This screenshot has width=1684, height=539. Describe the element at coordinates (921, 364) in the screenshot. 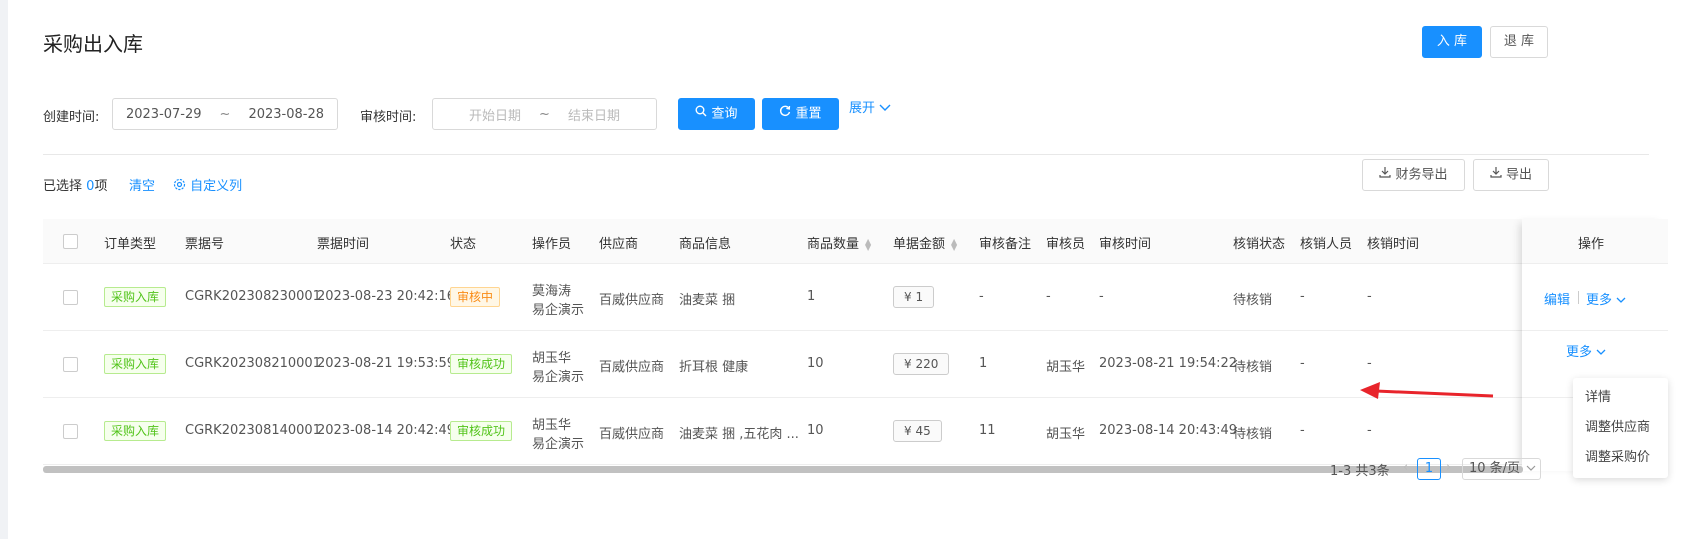

I see `bill-amount: ¥ 220` at that location.